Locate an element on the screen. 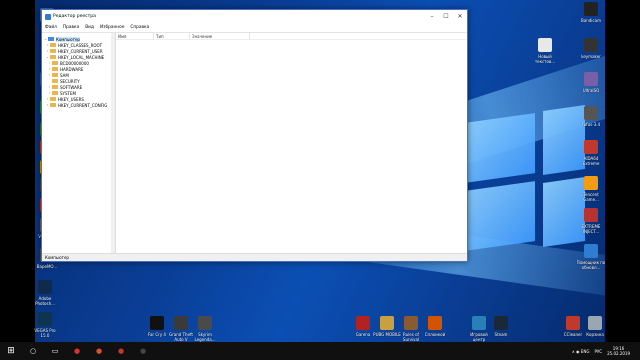 The height and width of the screenshot is (360, 640). tree-node-label: HKEY_CURRENT_CONFIG is located at coordinates (83, 105).